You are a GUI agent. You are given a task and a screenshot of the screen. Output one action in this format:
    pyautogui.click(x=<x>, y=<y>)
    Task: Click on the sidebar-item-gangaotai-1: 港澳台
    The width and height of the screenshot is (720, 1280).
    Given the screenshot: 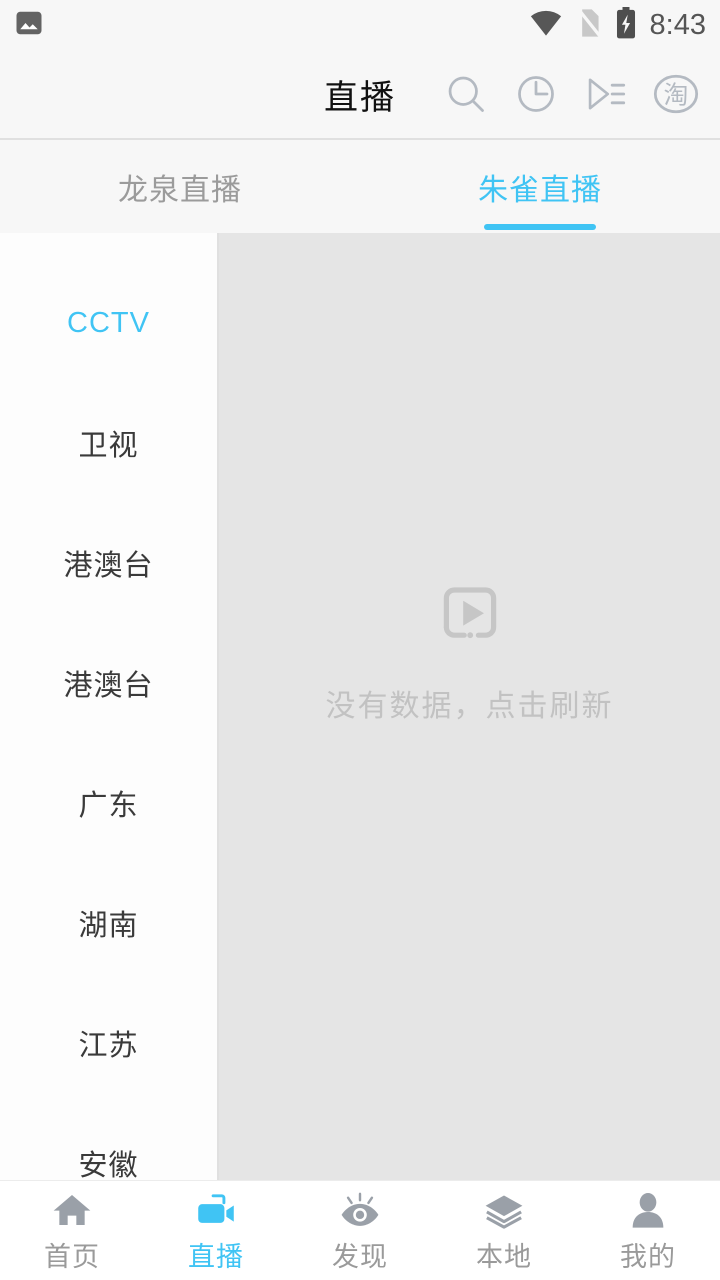 What is the action you would take?
    pyautogui.click(x=108, y=563)
    